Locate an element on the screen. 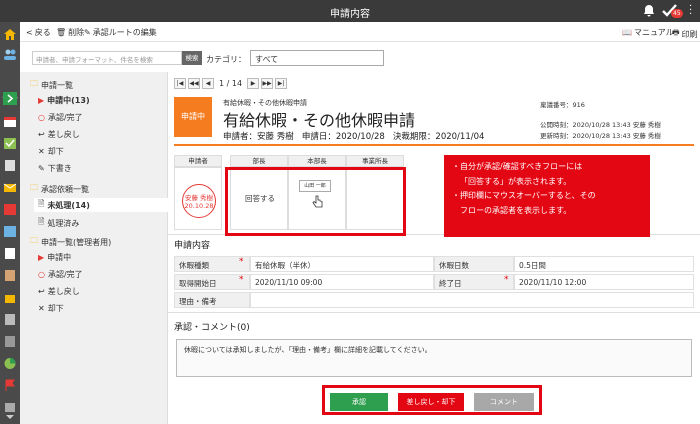 This screenshot has height=424, width=700. return-icon: ↩ is located at coordinates (41, 291).